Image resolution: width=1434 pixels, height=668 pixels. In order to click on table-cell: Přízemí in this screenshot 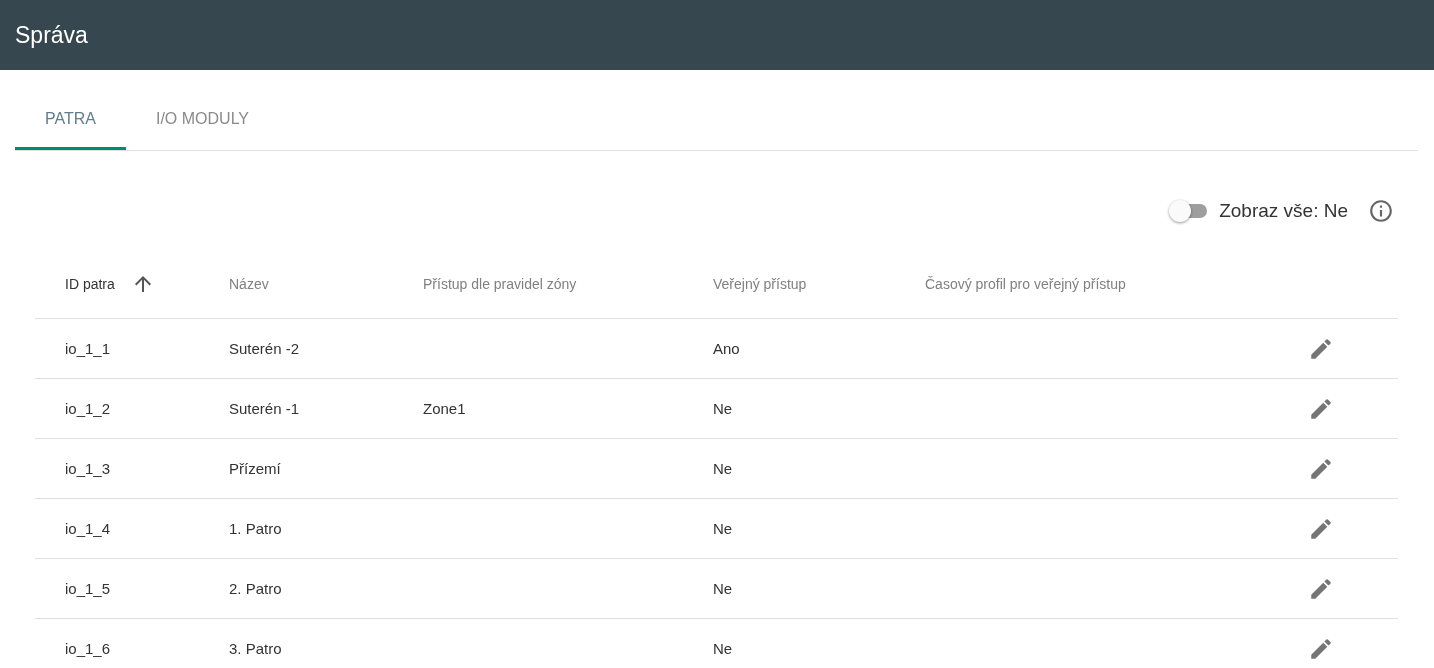, I will do `click(255, 468)`.